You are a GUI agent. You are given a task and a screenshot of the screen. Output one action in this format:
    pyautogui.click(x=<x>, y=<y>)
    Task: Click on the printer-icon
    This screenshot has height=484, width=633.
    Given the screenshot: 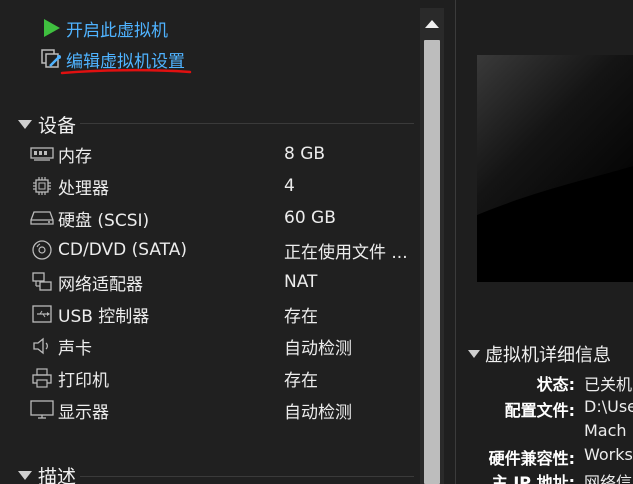 What is the action you would take?
    pyautogui.click(x=42, y=378)
    